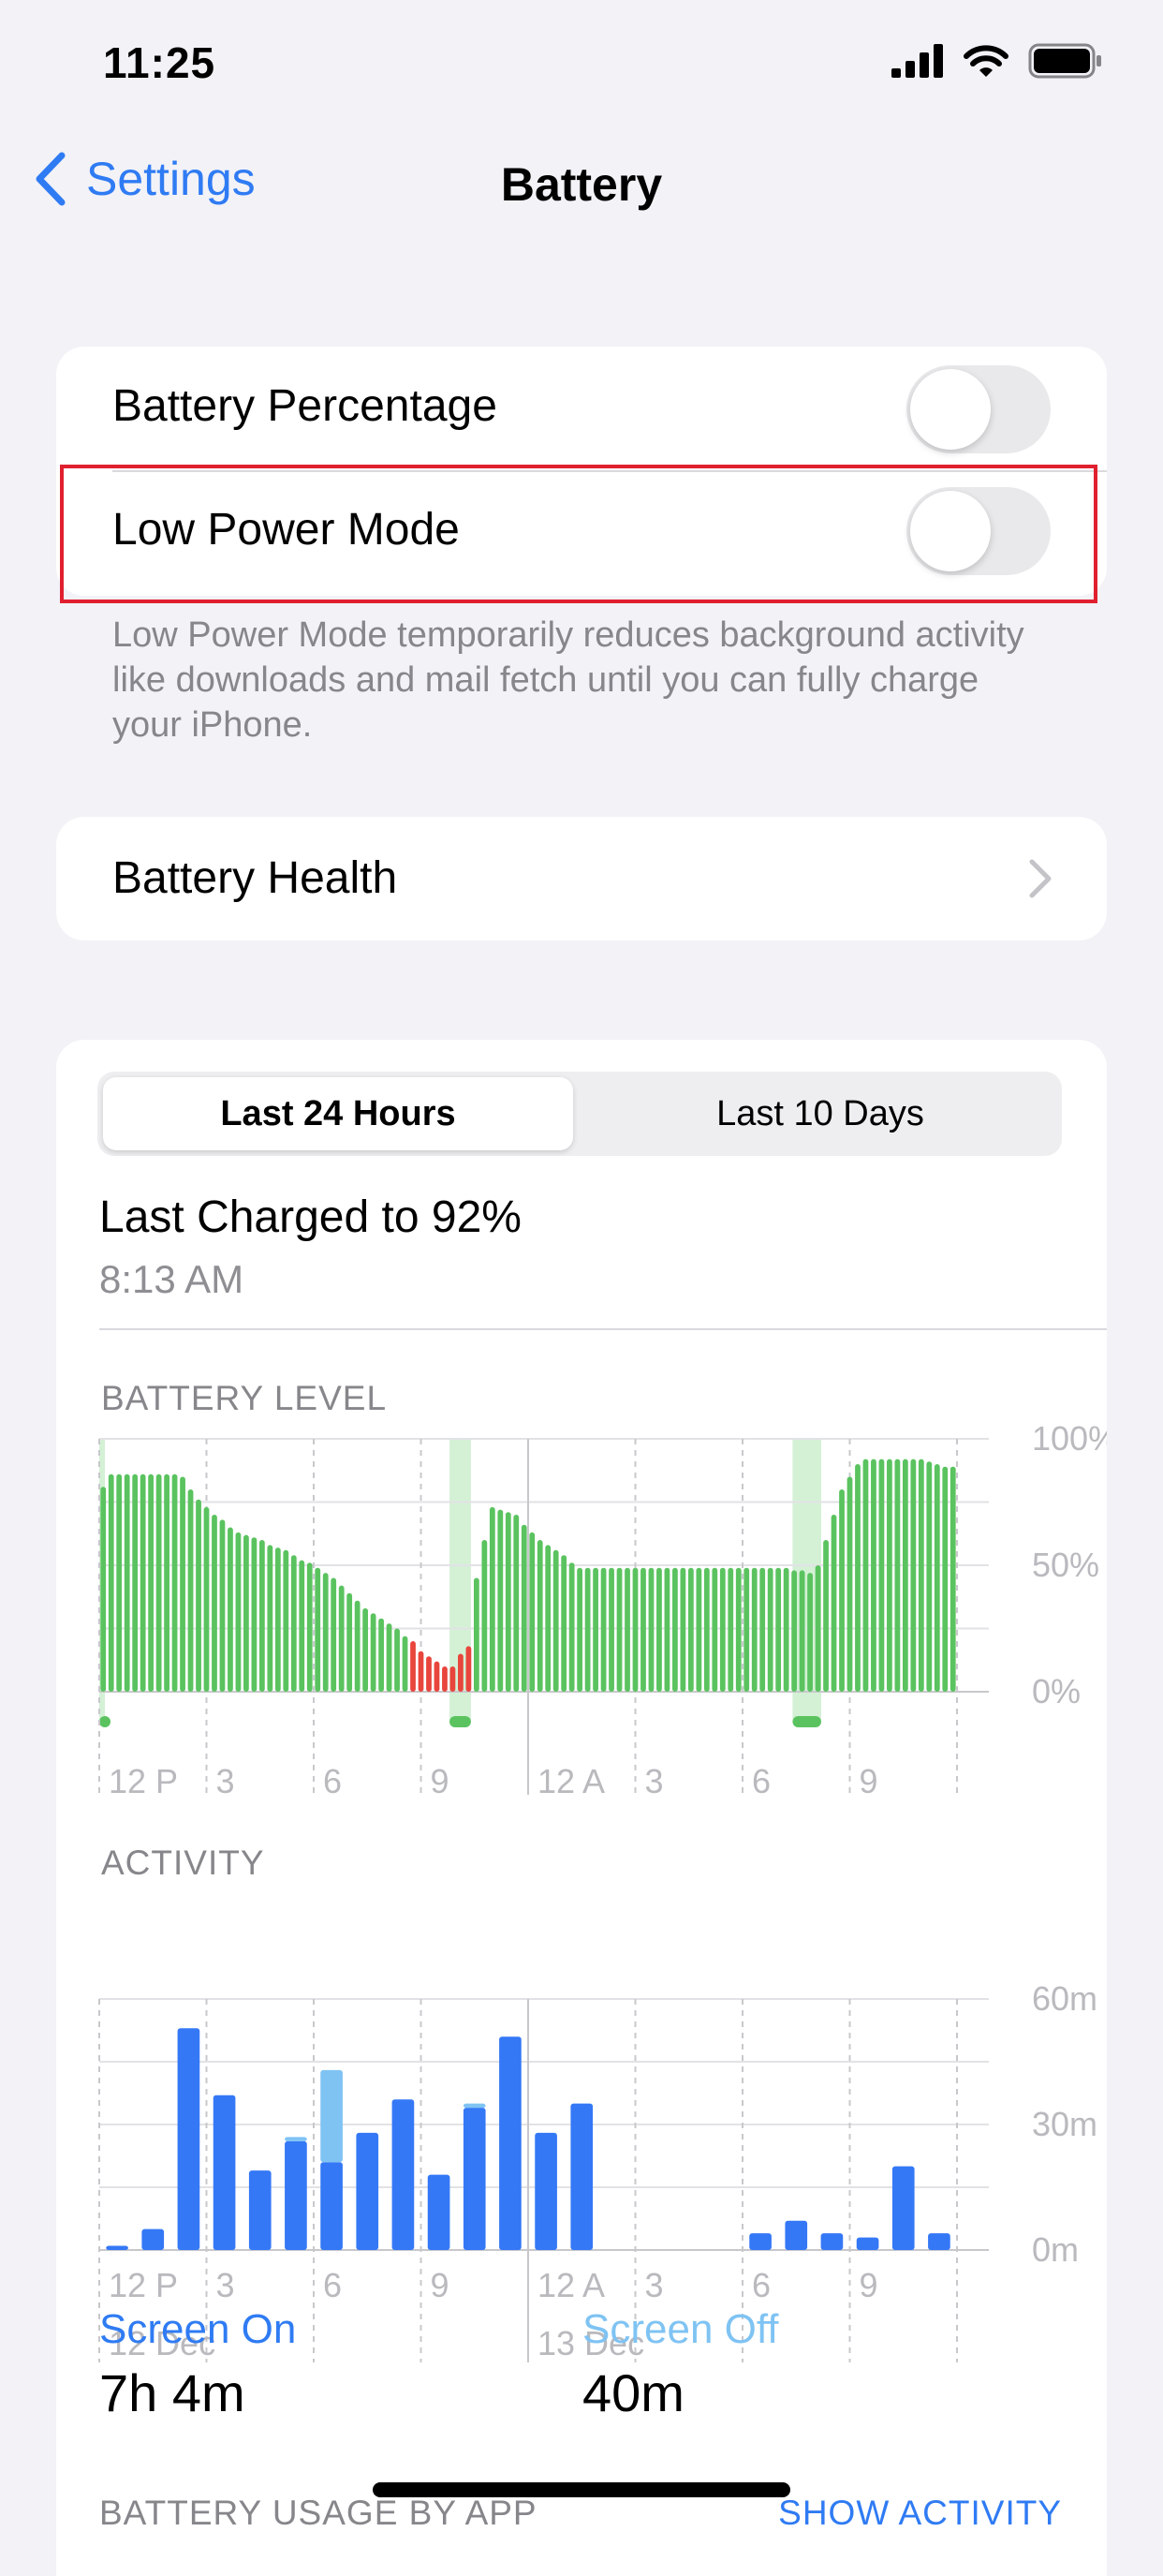  What do you see at coordinates (144, 1781) in the screenshot?
I see `battery-x-tick-label: 12 P` at bounding box center [144, 1781].